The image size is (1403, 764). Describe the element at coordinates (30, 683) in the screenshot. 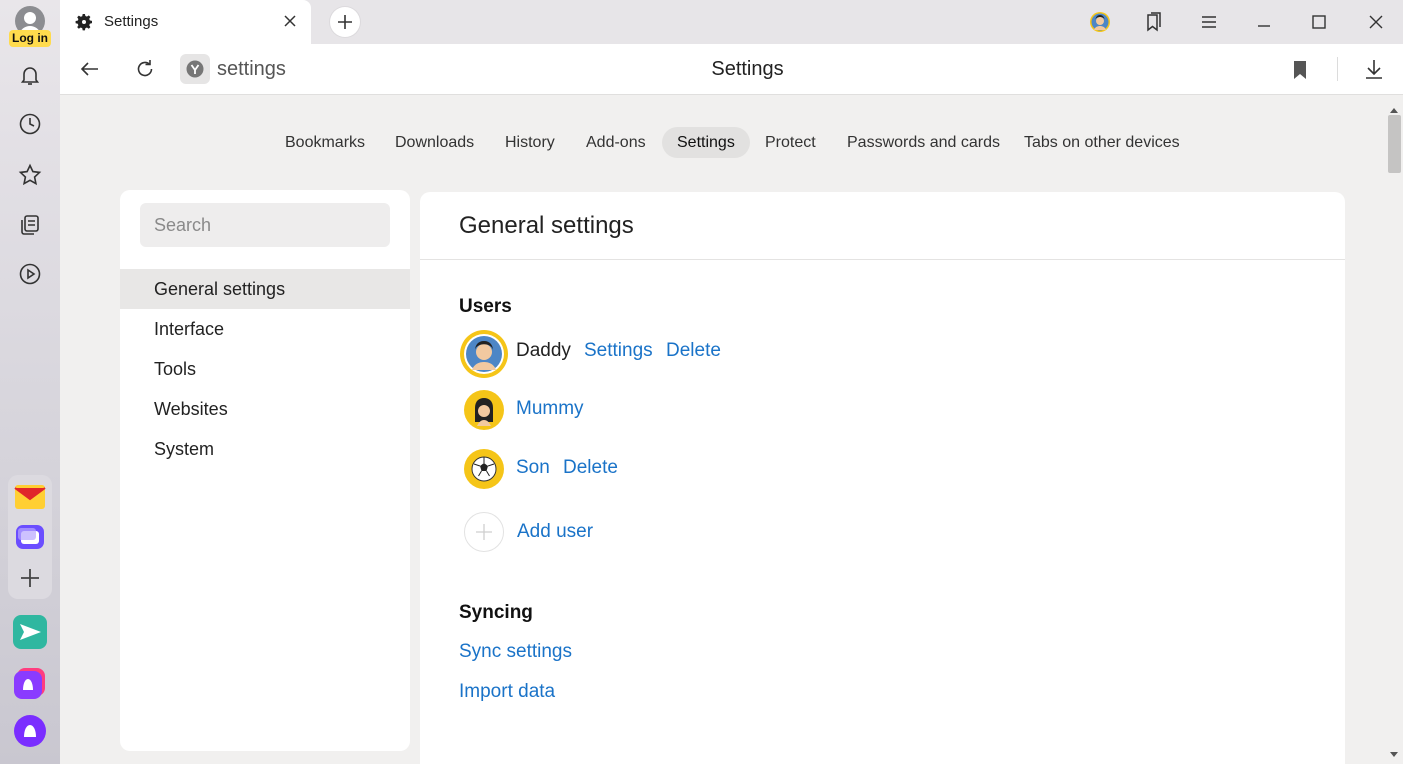

I see `alice-chat-icon` at that location.